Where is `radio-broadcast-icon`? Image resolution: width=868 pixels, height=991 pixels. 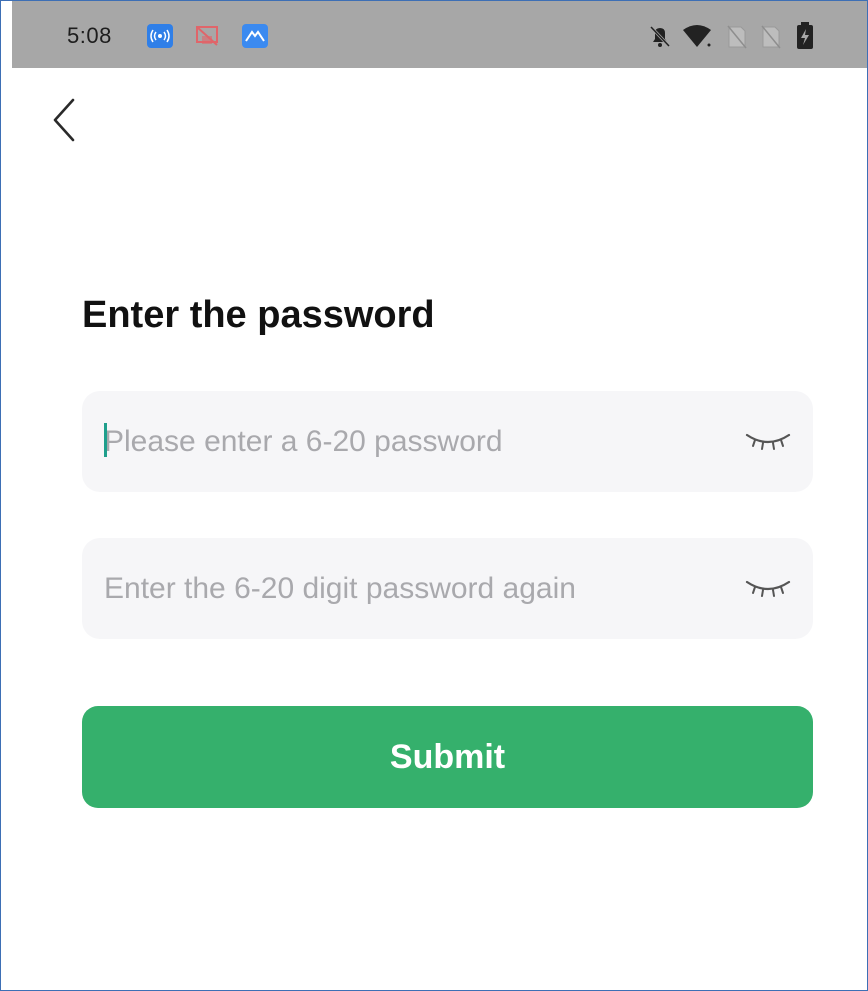 radio-broadcast-icon is located at coordinates (160, 36).